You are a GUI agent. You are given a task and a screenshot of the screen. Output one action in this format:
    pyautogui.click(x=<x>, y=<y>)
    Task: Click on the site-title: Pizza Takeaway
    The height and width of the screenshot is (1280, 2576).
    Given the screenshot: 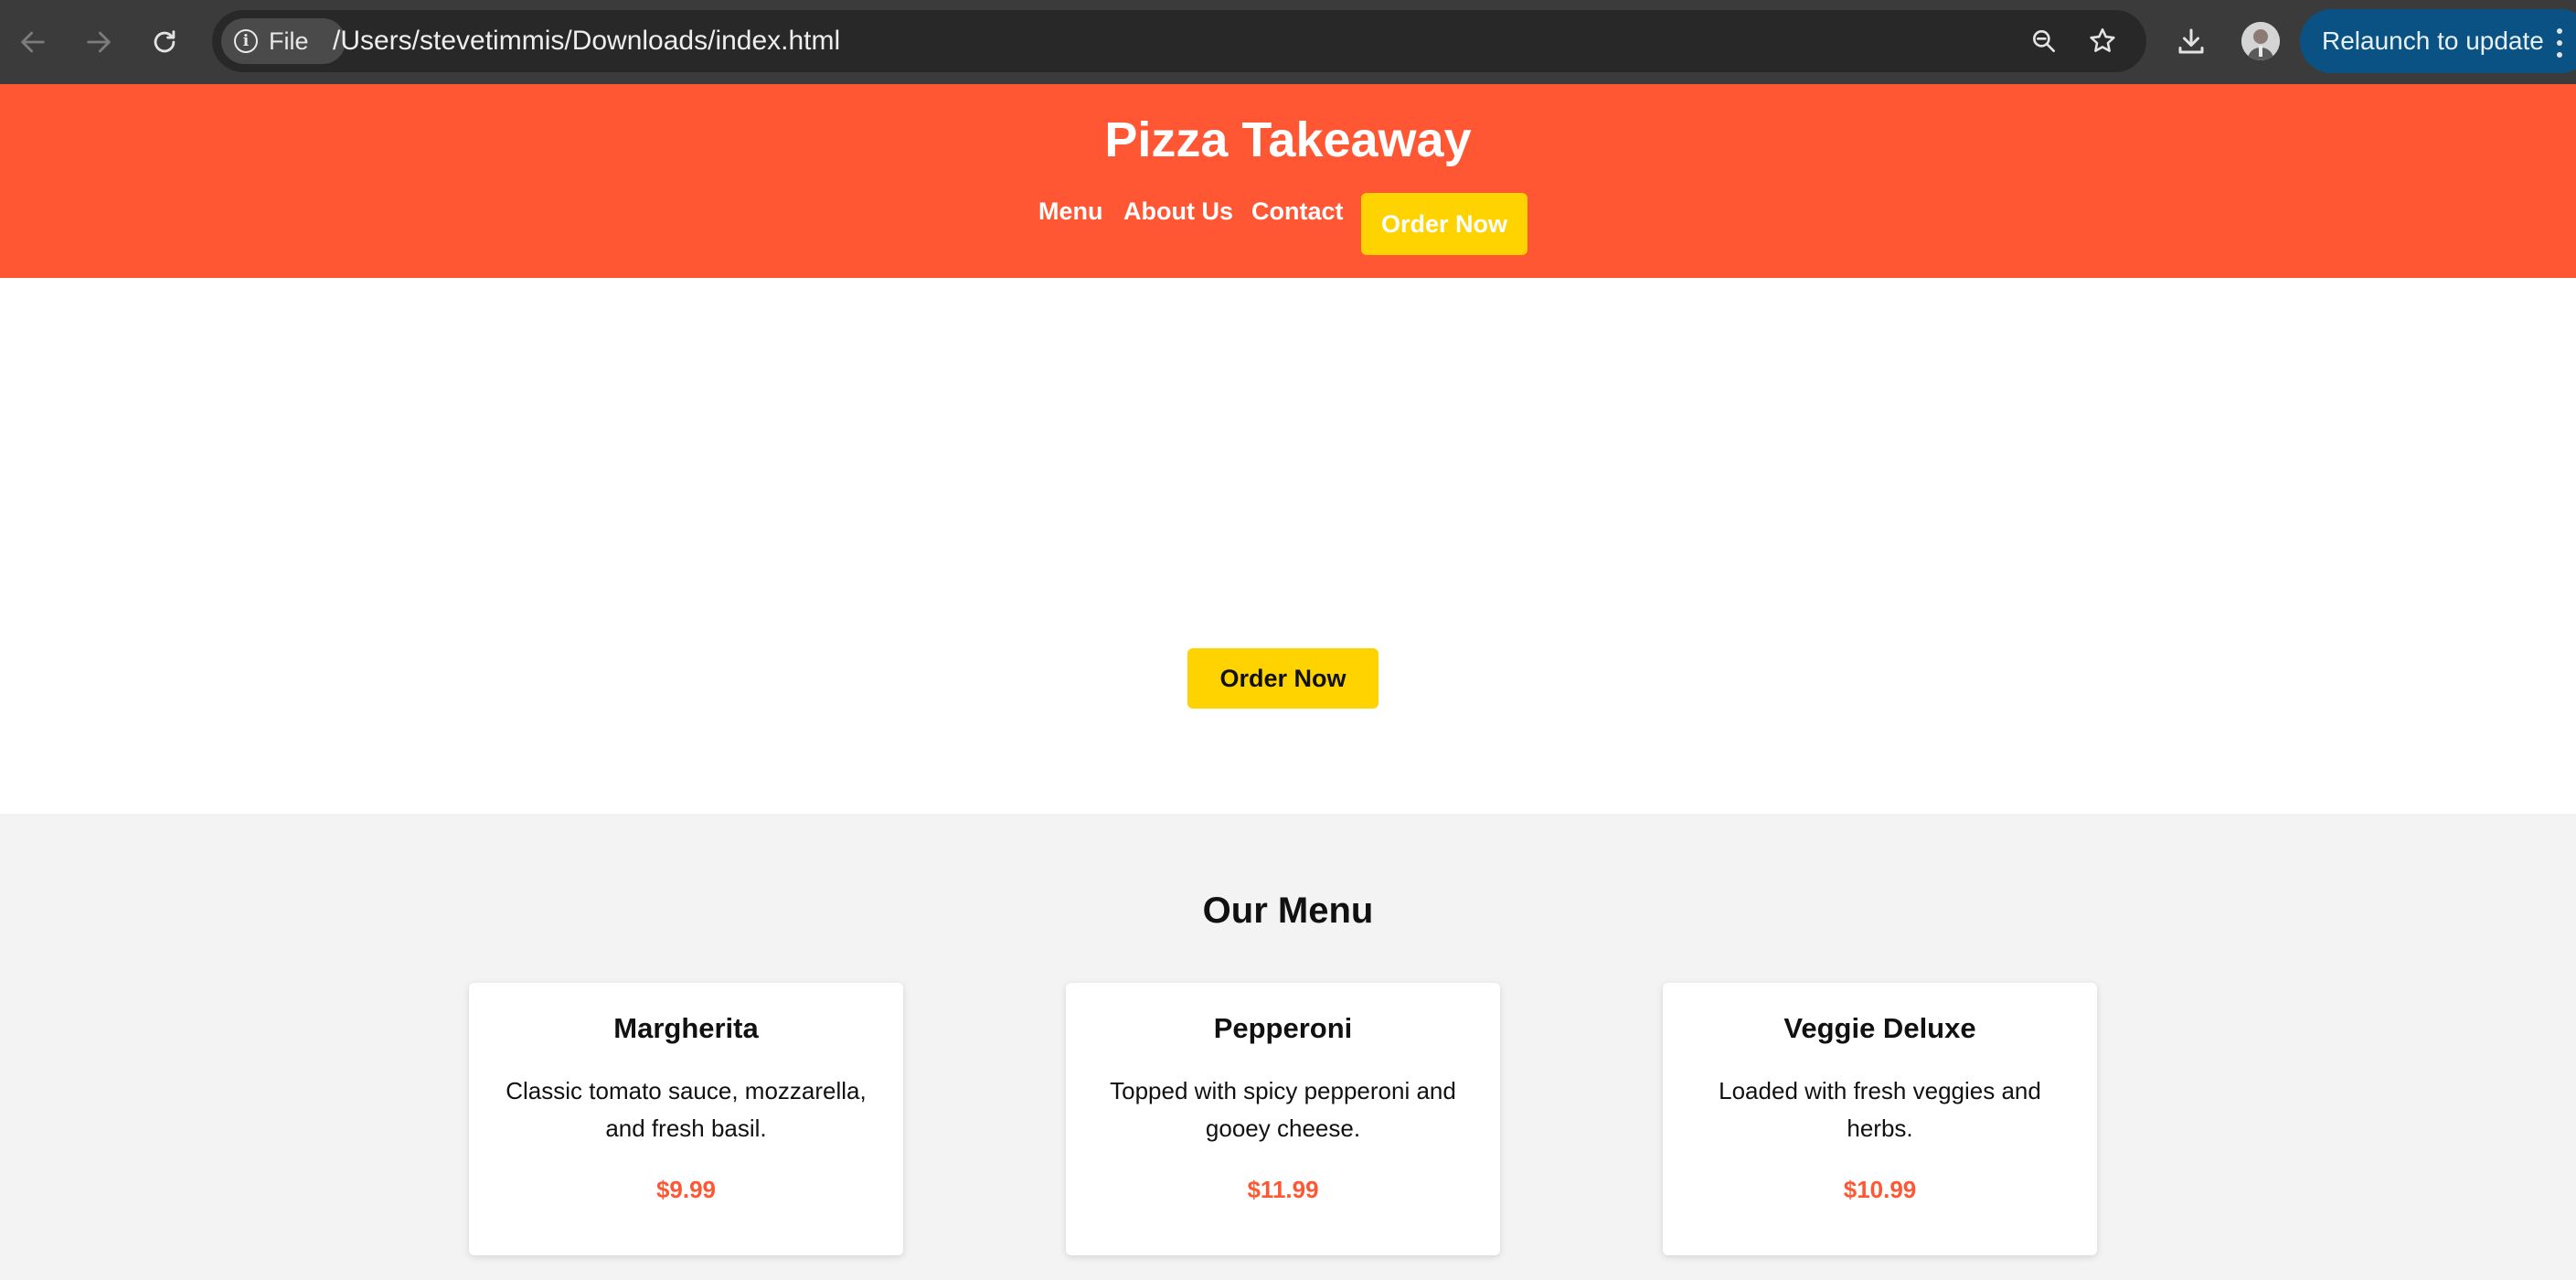 What is the action you would take?
    pyautogui.click(x=1288, y=139)
    